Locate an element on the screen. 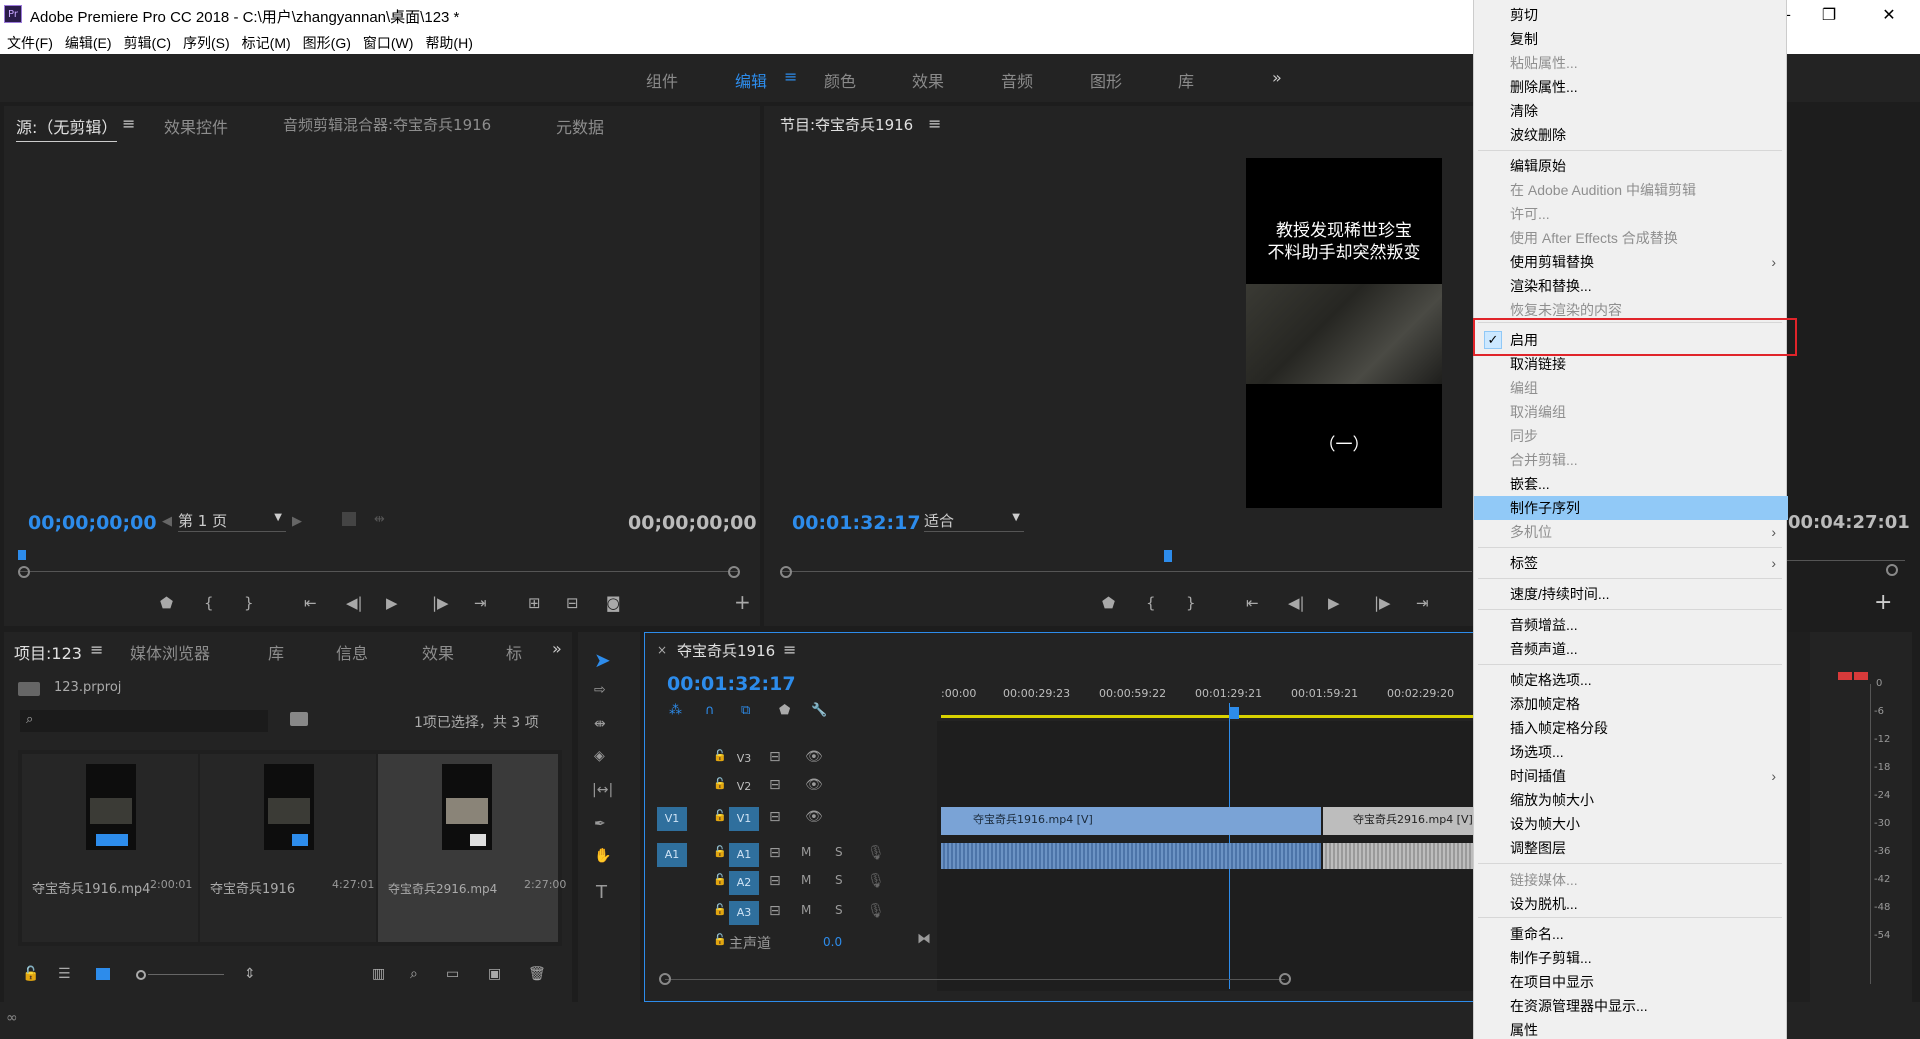 This screenshot has width=1920, height=1039. export-frame-icon: ◙ is located at coordinates (613, 603).